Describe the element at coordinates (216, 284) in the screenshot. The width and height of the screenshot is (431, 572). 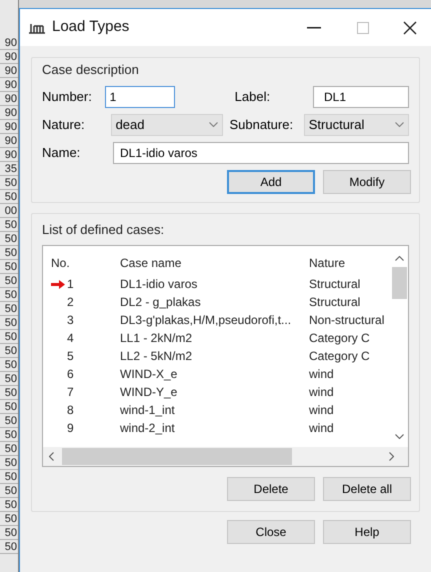
I see `case-row: 1 DL1-idio varos Structural` at that location.